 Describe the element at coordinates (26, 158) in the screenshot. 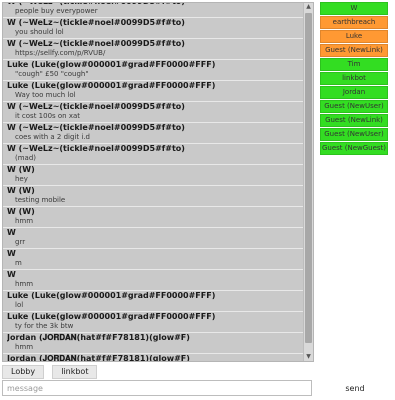

I see `message-text: (mad)` at that location.